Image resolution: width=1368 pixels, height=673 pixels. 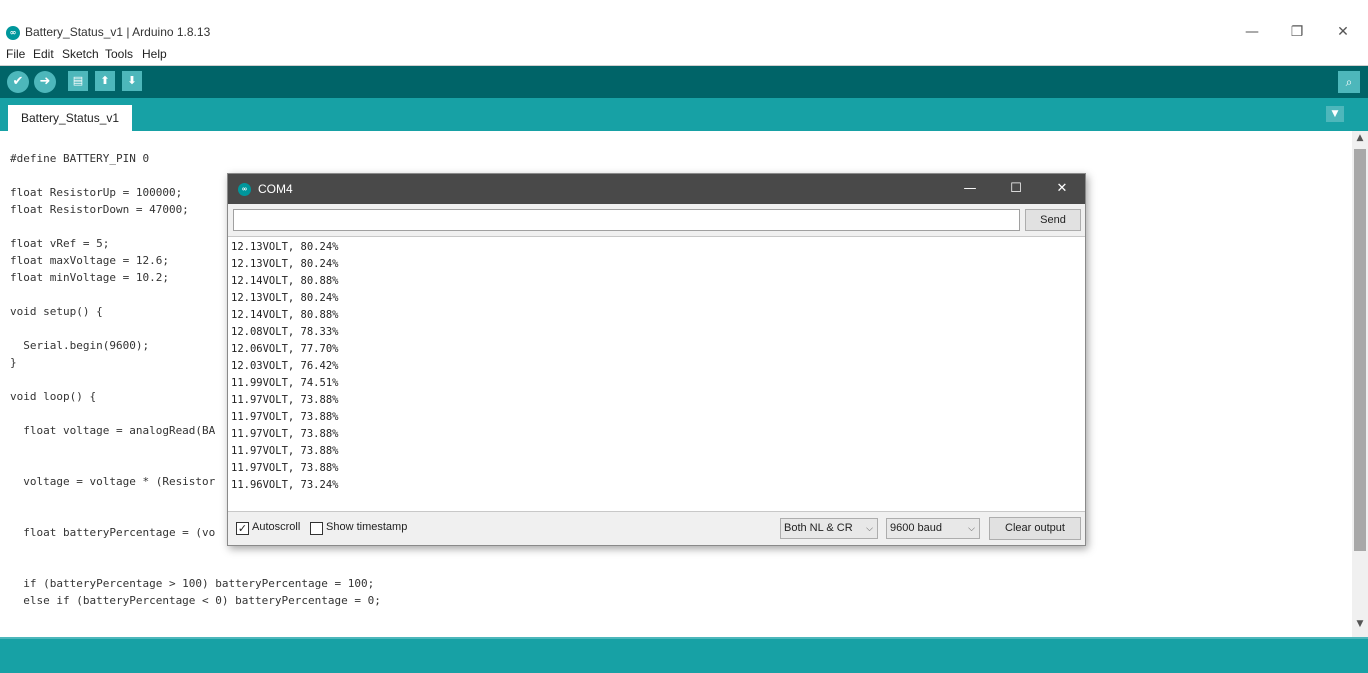 What do you see at coordinates (626, 220) in the screenshot?
I see `serial-send-input` at bounding box center [626, 220].